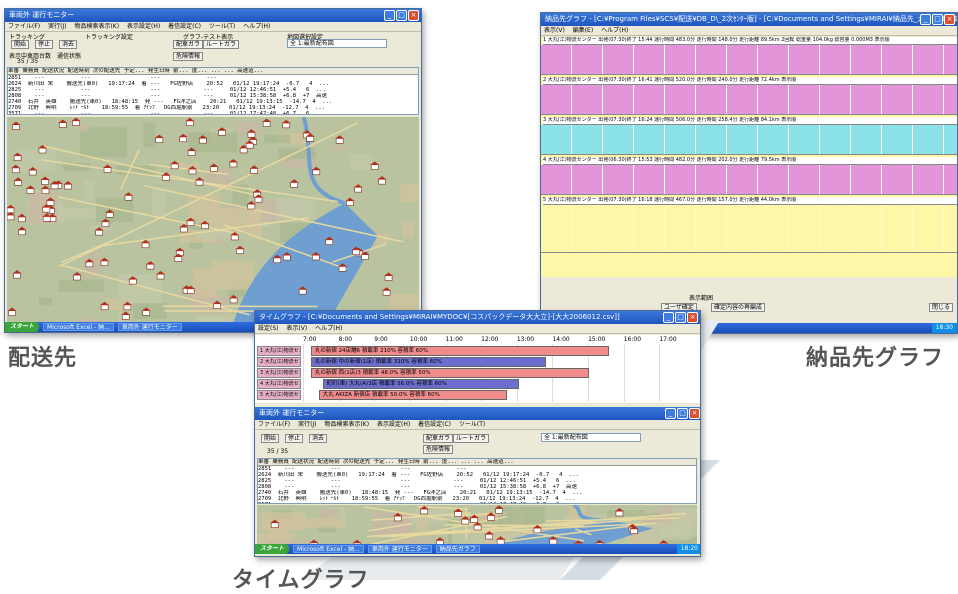 Image resolution: width=958 pixels, height=594 pixels. I want to click on inner-map-view, so click(477, 525).